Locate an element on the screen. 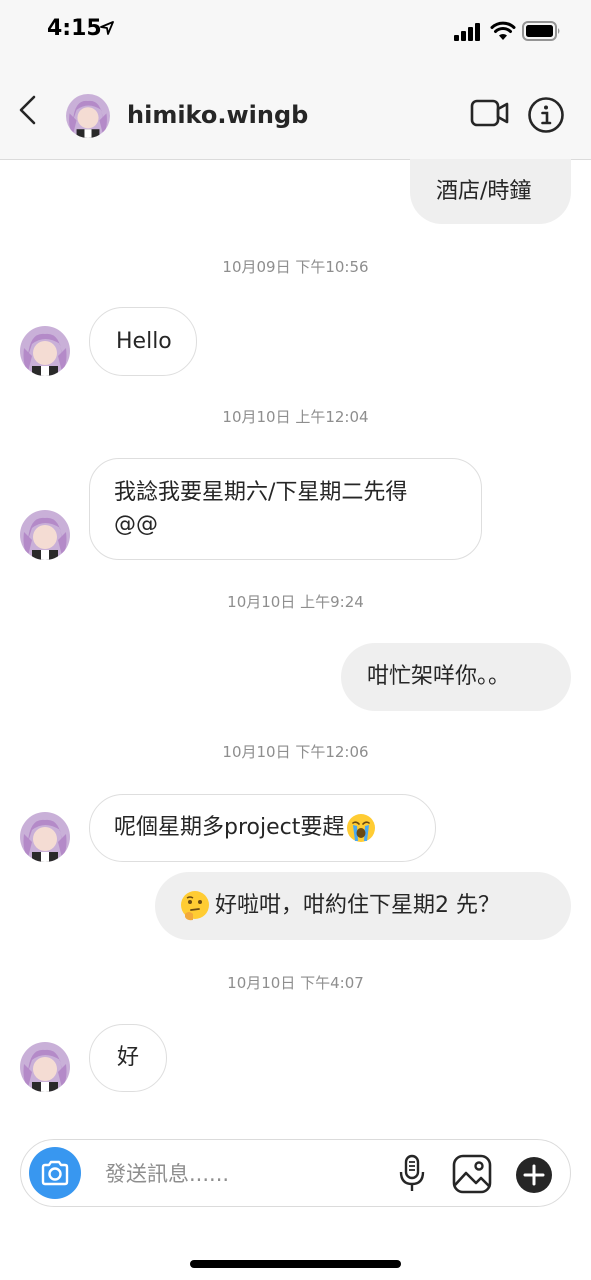 This screenshot has width=591, height=1280. outgoing-message: 酒店/時鐘 is located at coordinates (490, 191).